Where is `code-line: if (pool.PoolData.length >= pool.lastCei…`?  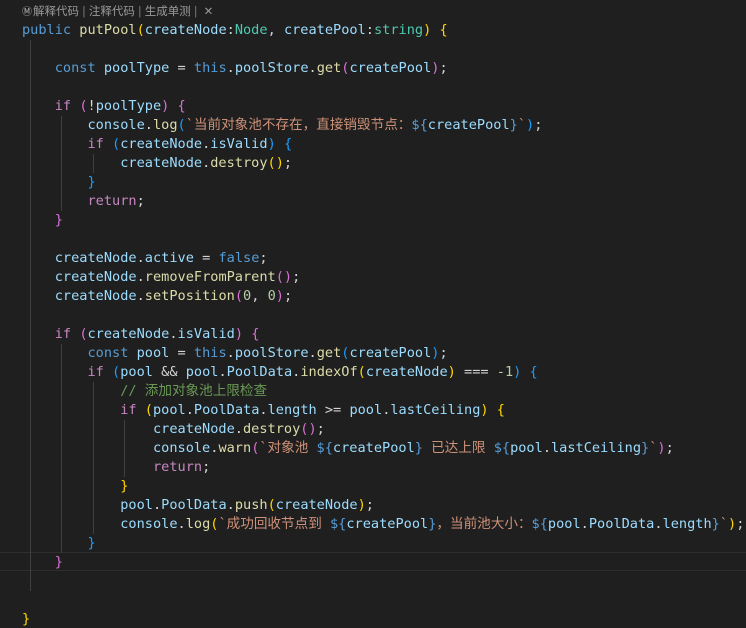 code-line: if (pool.PoolData.length >= pool.lastCei… is located at coordinates (384, 410).